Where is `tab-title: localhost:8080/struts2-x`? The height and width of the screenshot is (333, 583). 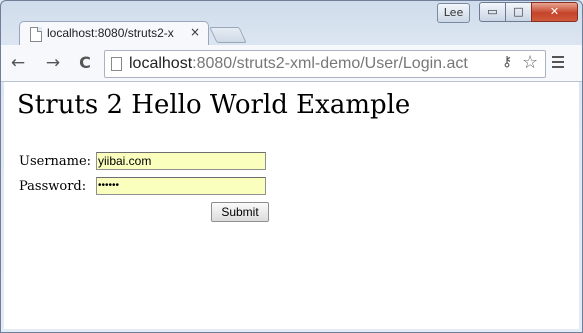 tab-title: localhost:8080/struts2-x is located at coordinates (110, 33).